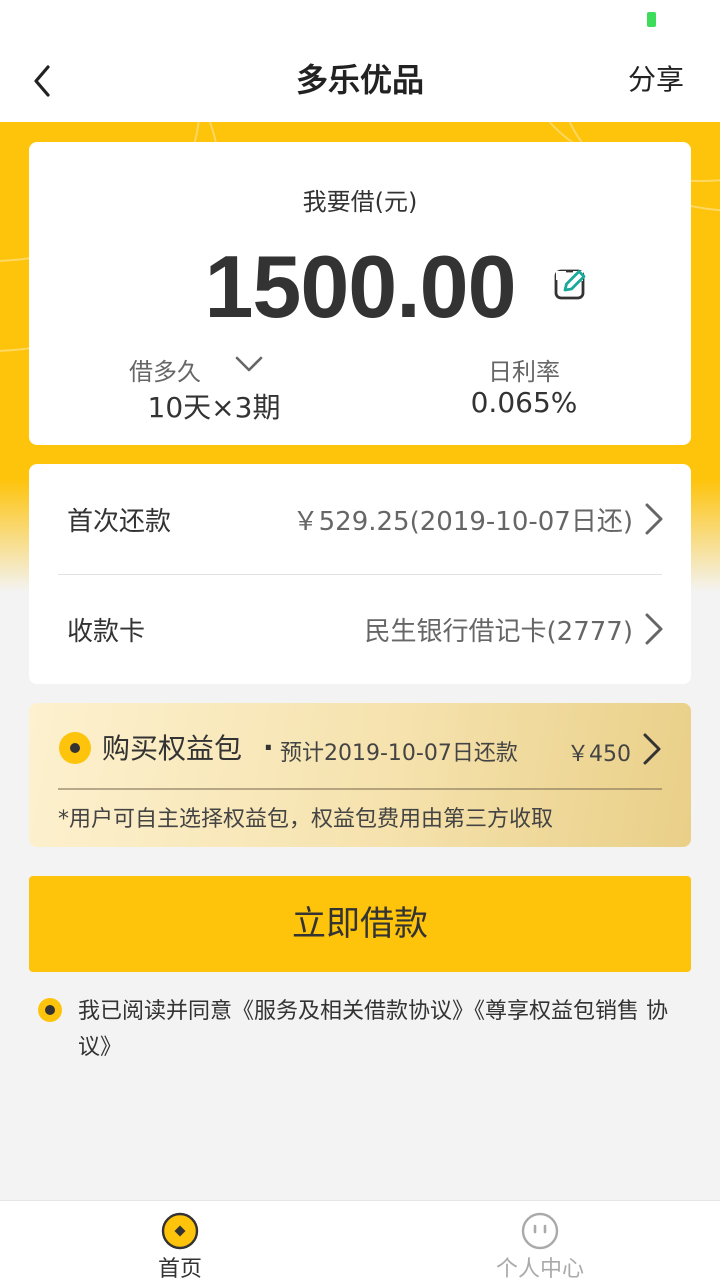 The height and width of the screenshot is (1280, 720). What do you see at coordinates (571, 284) in the screenshot?
I see `edit-icon` at bounding box center [571, 284].